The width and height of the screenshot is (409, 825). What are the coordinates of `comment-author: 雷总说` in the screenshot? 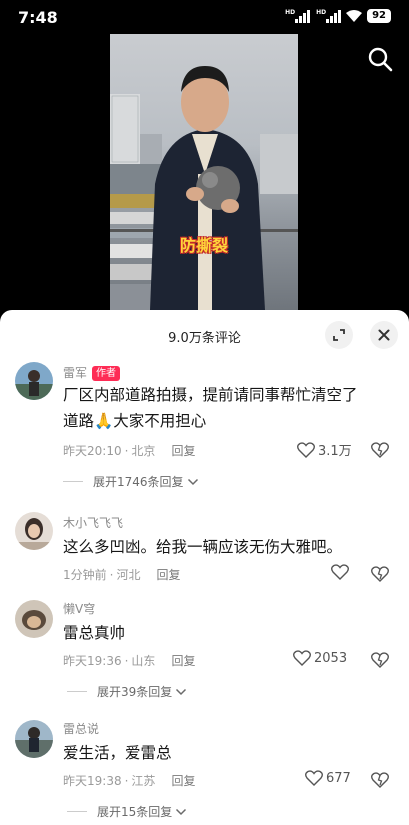 It's located at (81, 728).